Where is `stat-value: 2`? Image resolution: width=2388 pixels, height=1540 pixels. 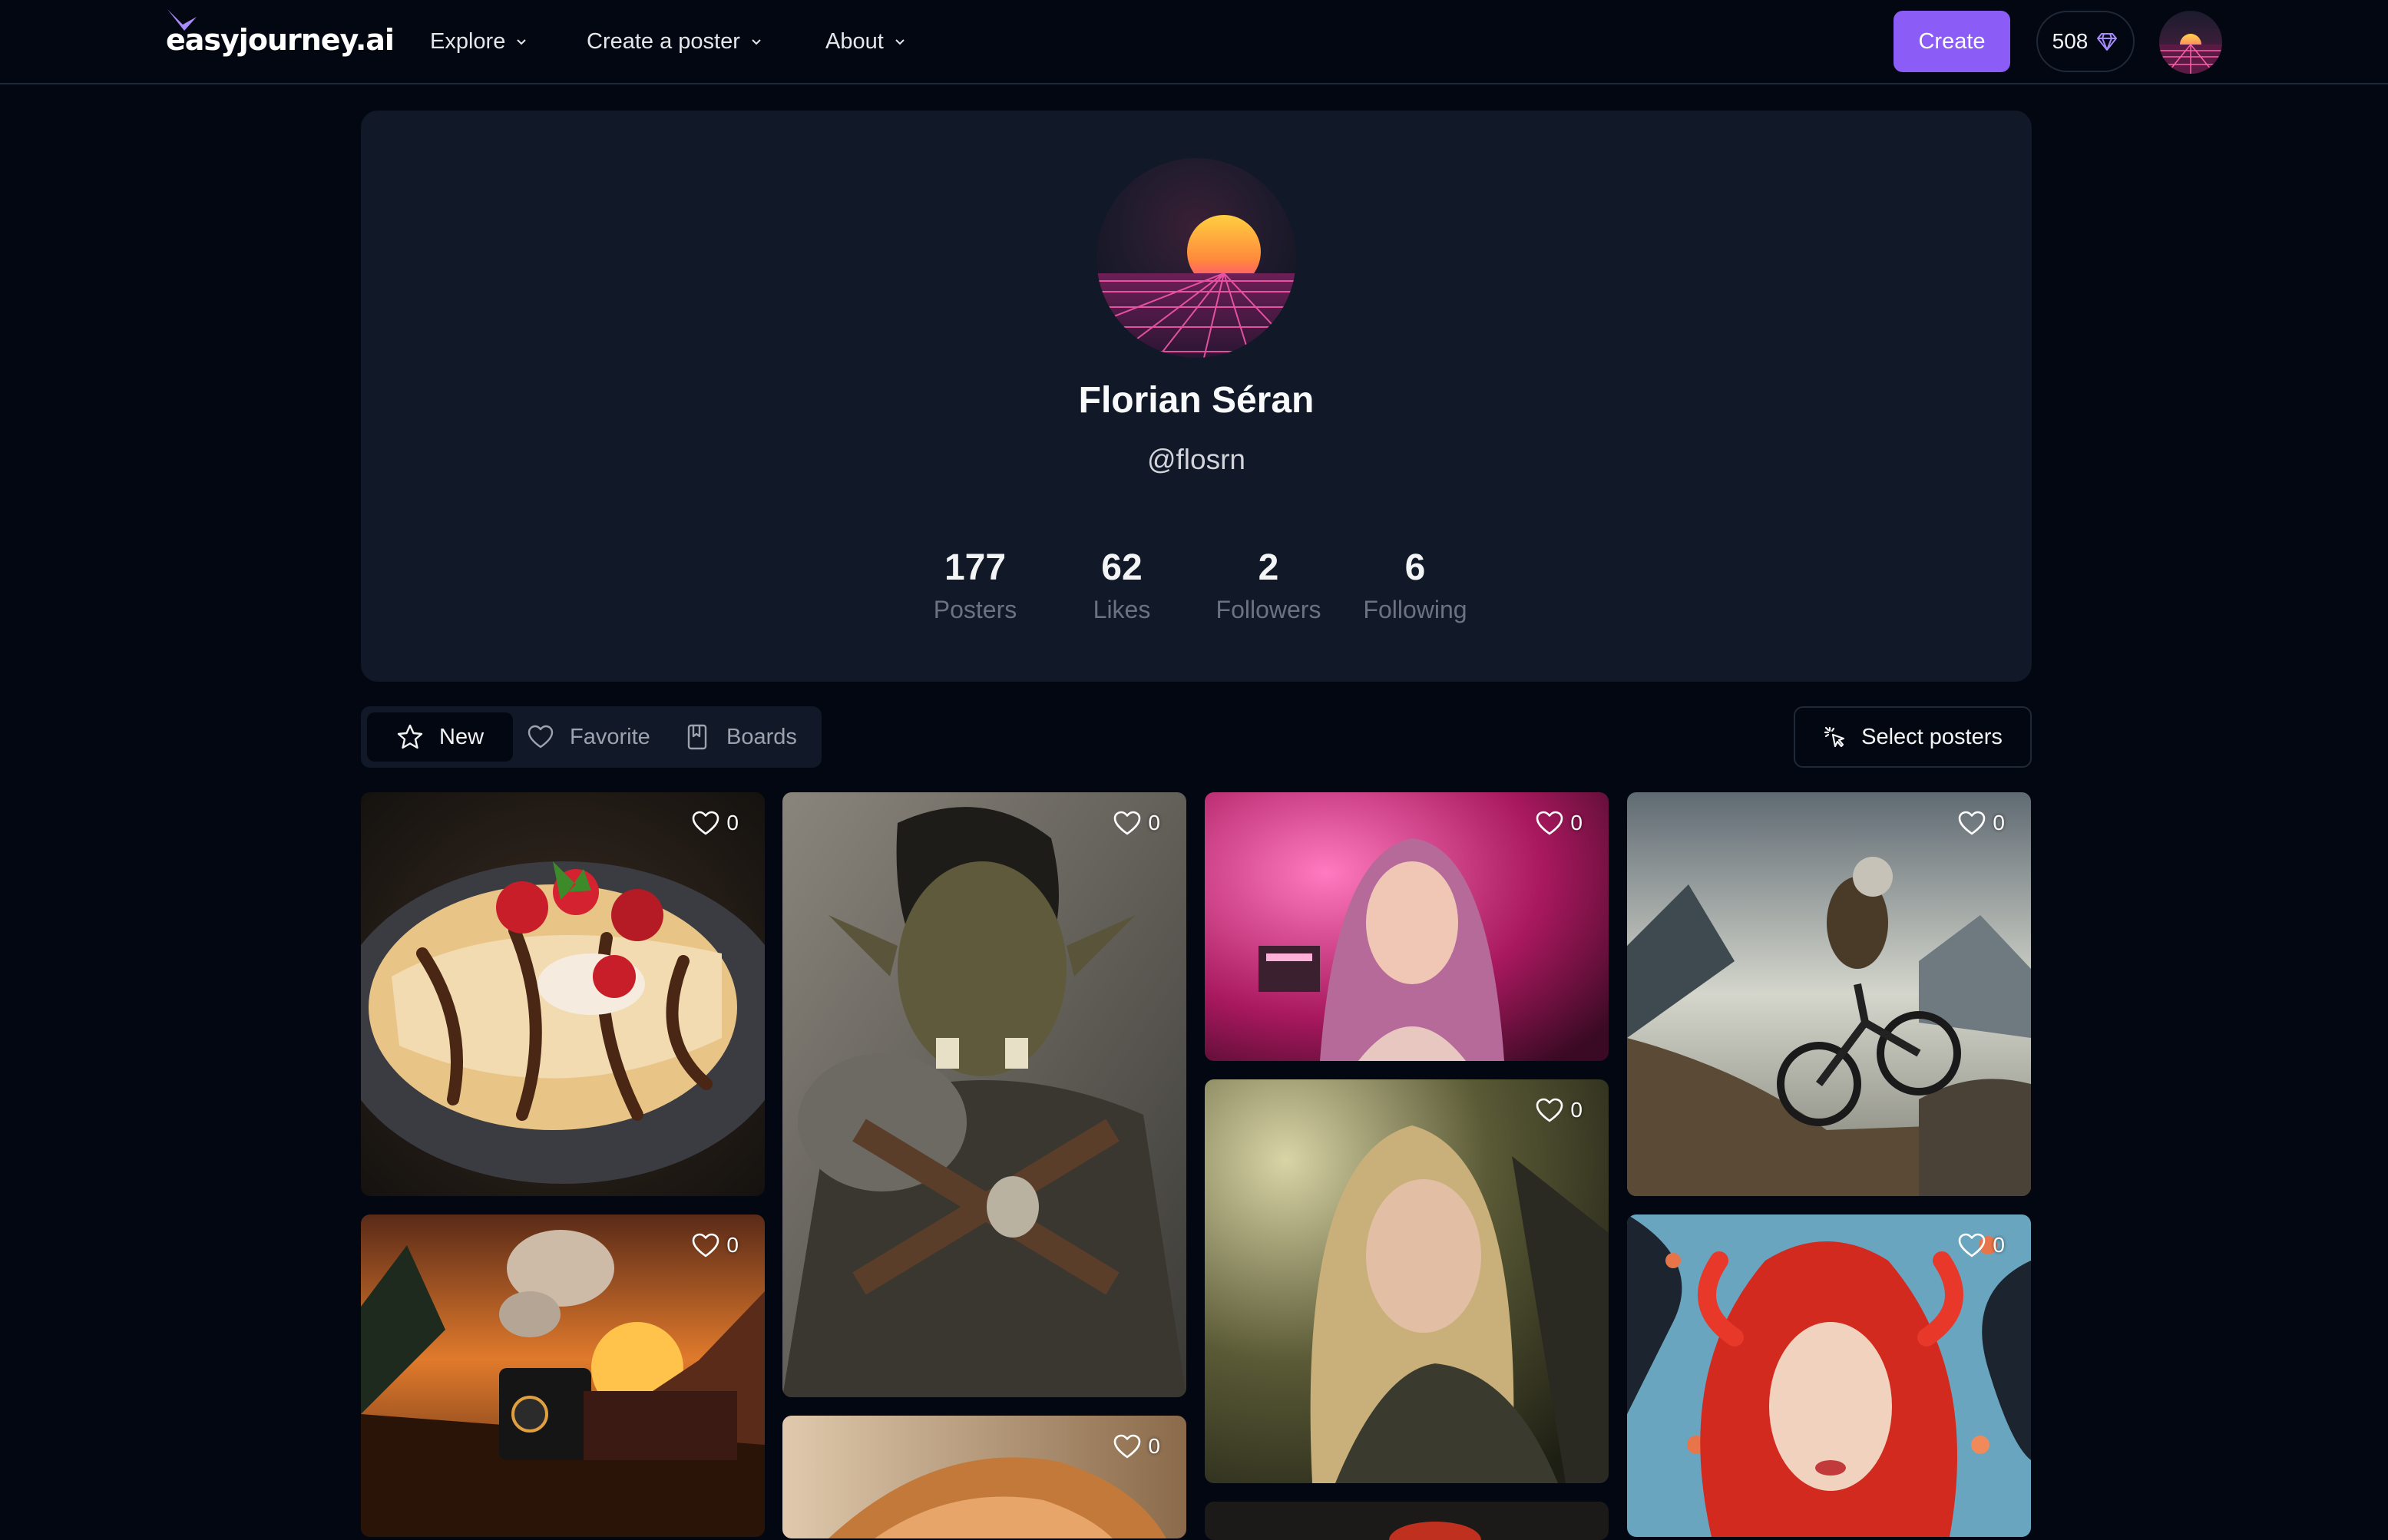
stat-value: 2 is located at coordinates (1268, 567).